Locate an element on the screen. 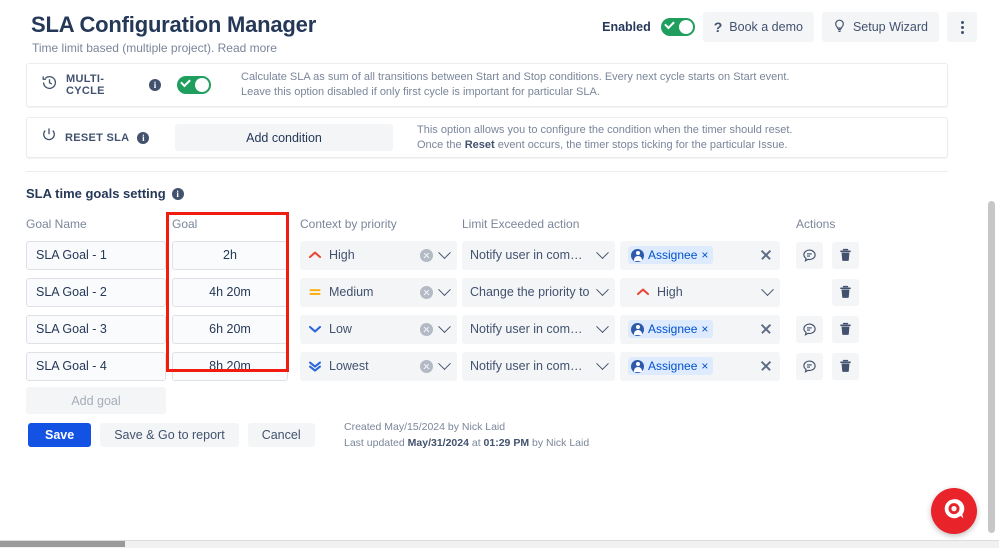 The height and width of the screenshot is (548, 999). column-header-goal: Goal is located at coordinates (185, 224).